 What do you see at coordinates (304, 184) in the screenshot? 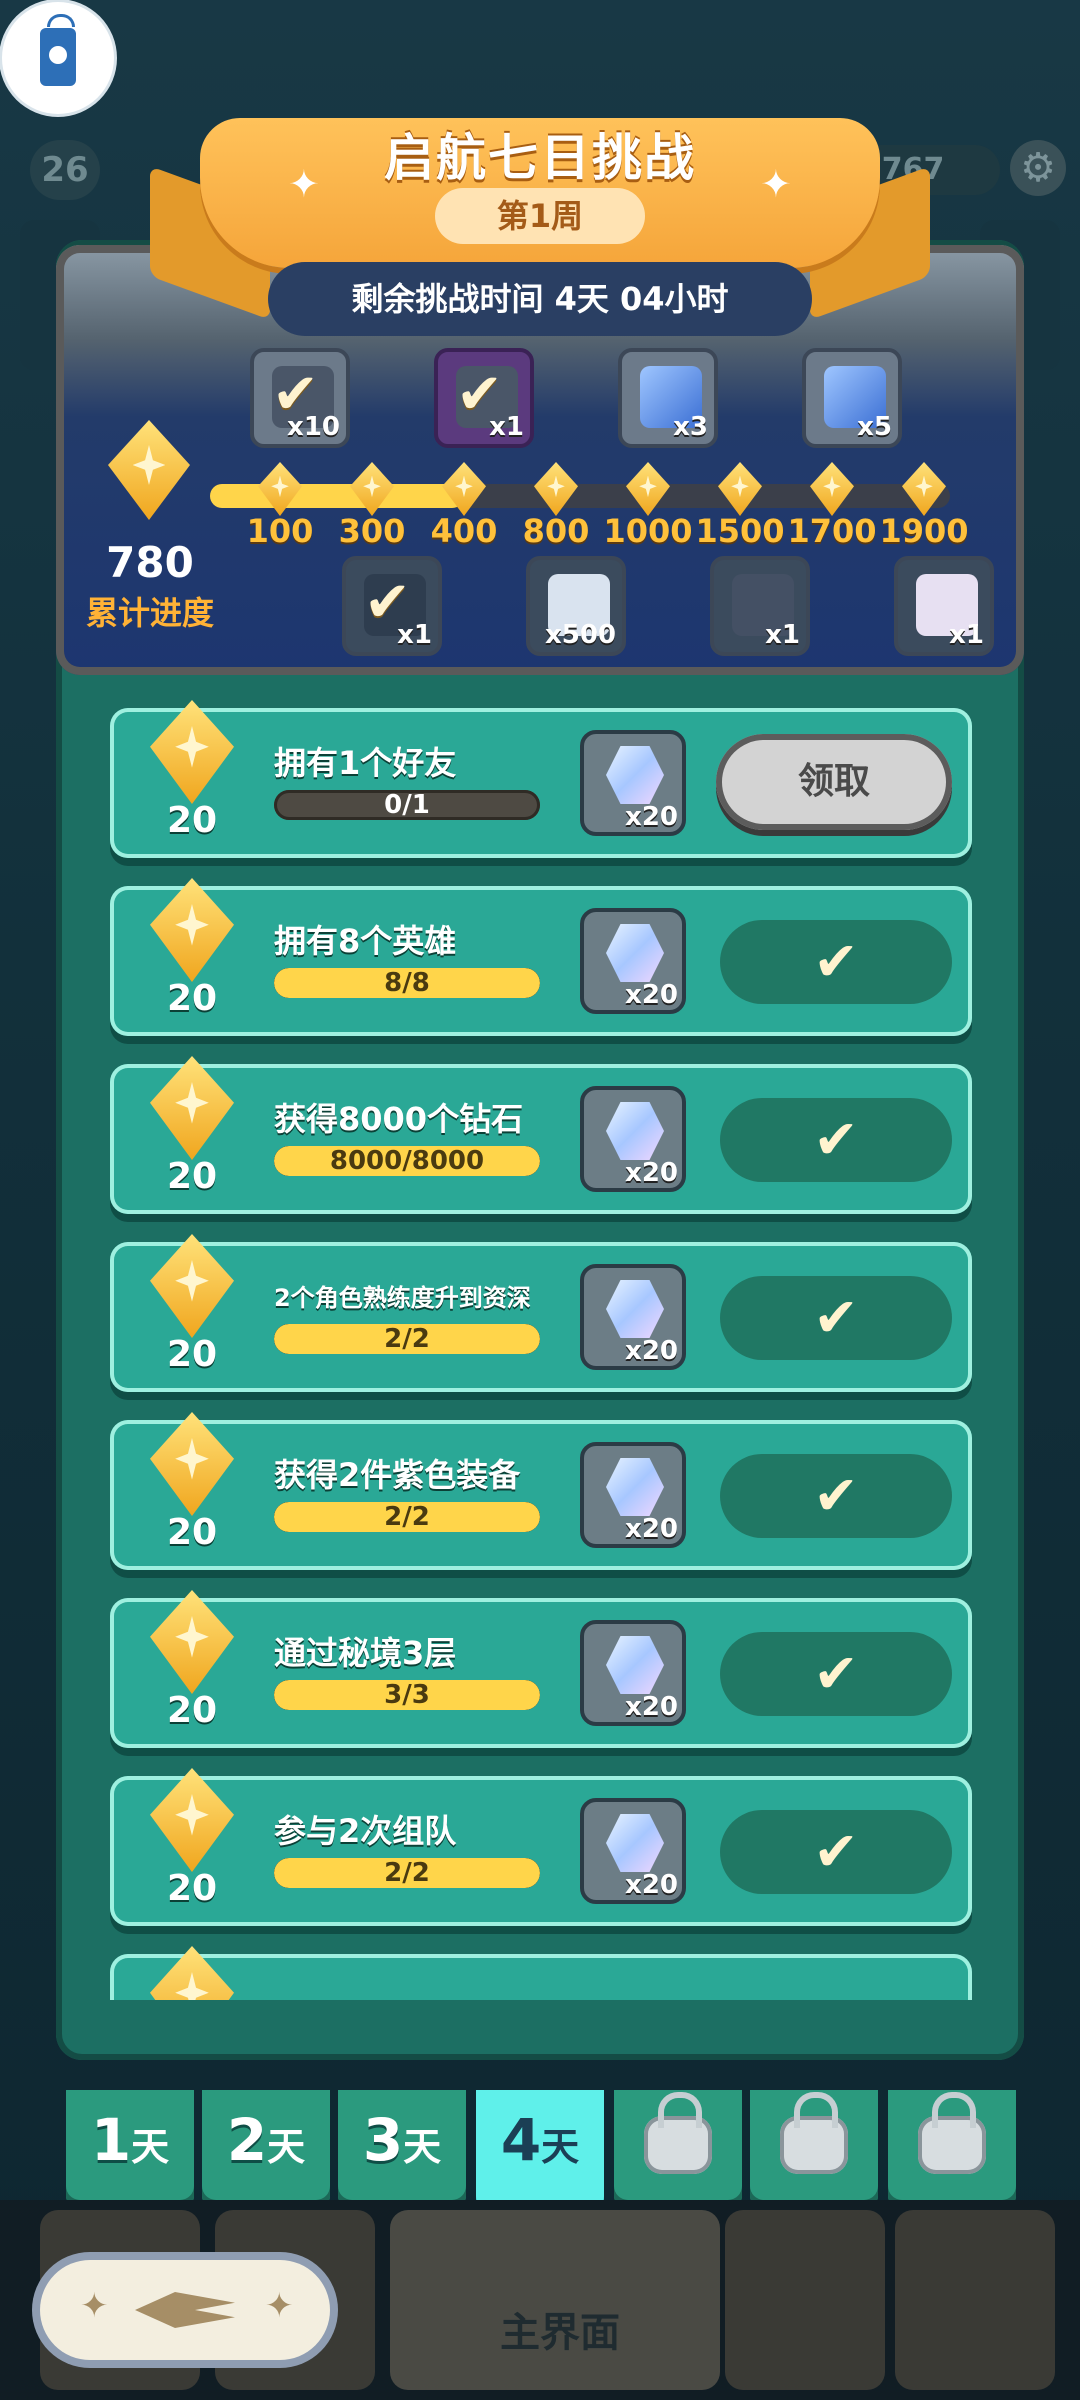
I see `star-icon: ✦` at bounding box center [304, 184].